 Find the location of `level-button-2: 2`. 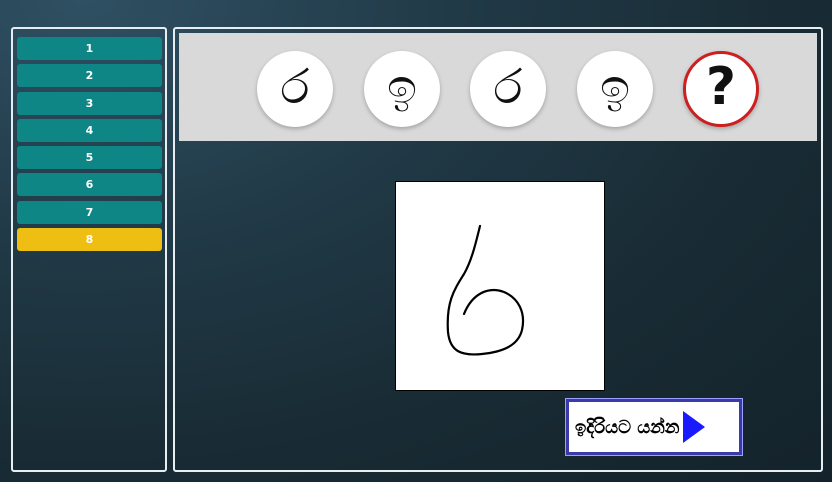

level-button-2: 2 is located at coordinates (89, 76).